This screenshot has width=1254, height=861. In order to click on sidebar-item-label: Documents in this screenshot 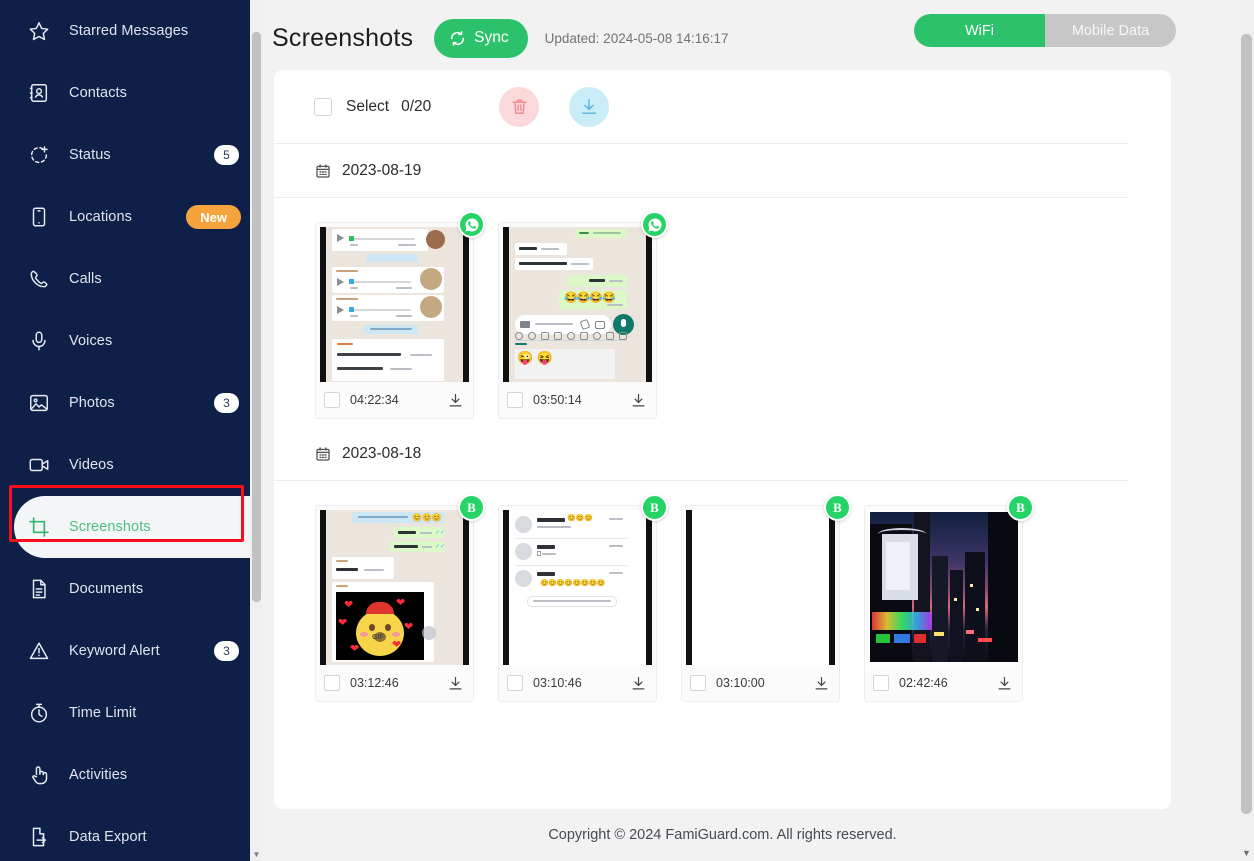, I will do `click(106, 589)`.